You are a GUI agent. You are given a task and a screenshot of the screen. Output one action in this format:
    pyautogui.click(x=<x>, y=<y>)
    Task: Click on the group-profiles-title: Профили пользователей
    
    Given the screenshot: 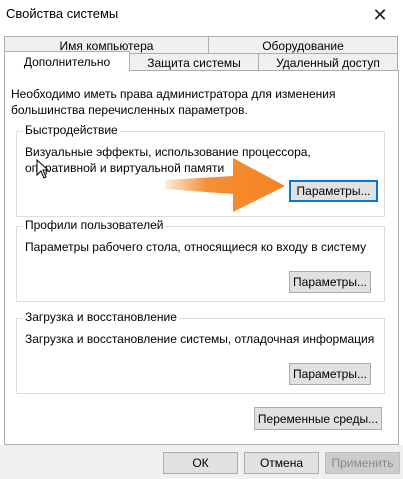 What is the action you would take?
    pyautogui.click(x=94, y=225)
    